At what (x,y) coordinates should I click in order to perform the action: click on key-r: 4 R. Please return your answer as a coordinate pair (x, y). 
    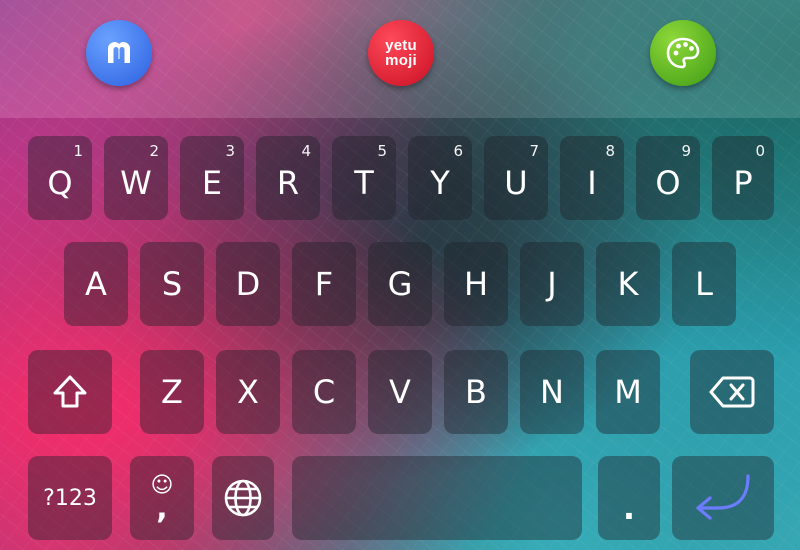
    Looking at the image, I should click on (288, 178).